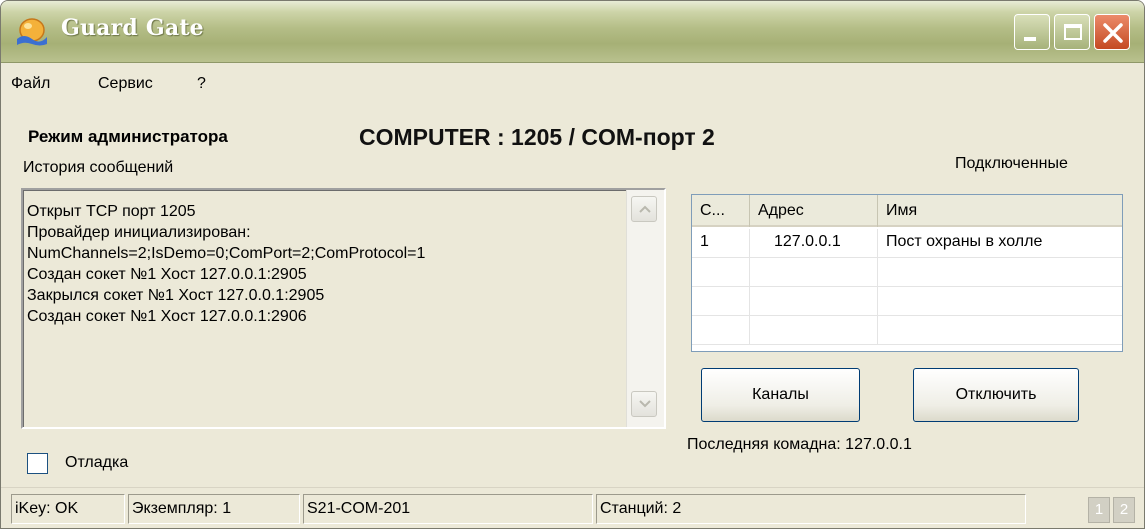 The width and height of the screenshot is (1145, 529). I want to click on maximize-icon, so click(1073, 32).